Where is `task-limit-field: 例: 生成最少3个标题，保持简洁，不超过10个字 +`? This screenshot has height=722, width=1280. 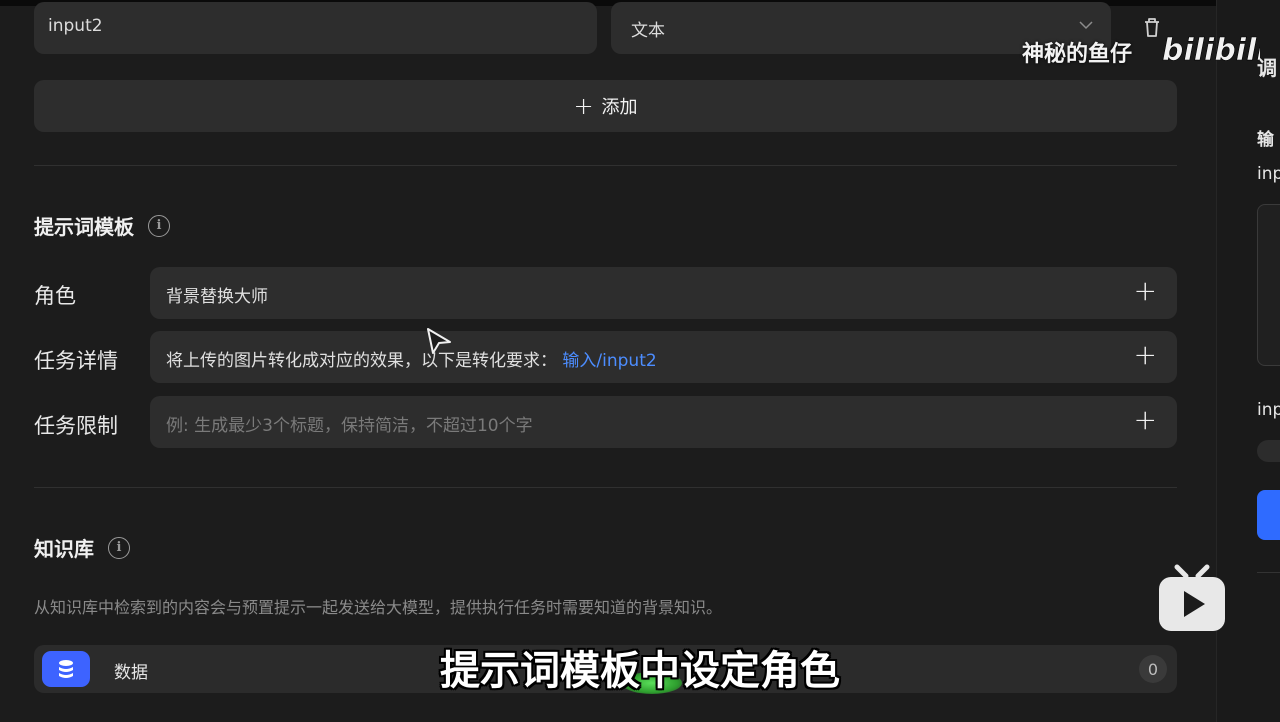 task-limit-field: 例: 生成最少3个标题，保持简洁，不超过10个字 + is located at coordinates (663, 422).